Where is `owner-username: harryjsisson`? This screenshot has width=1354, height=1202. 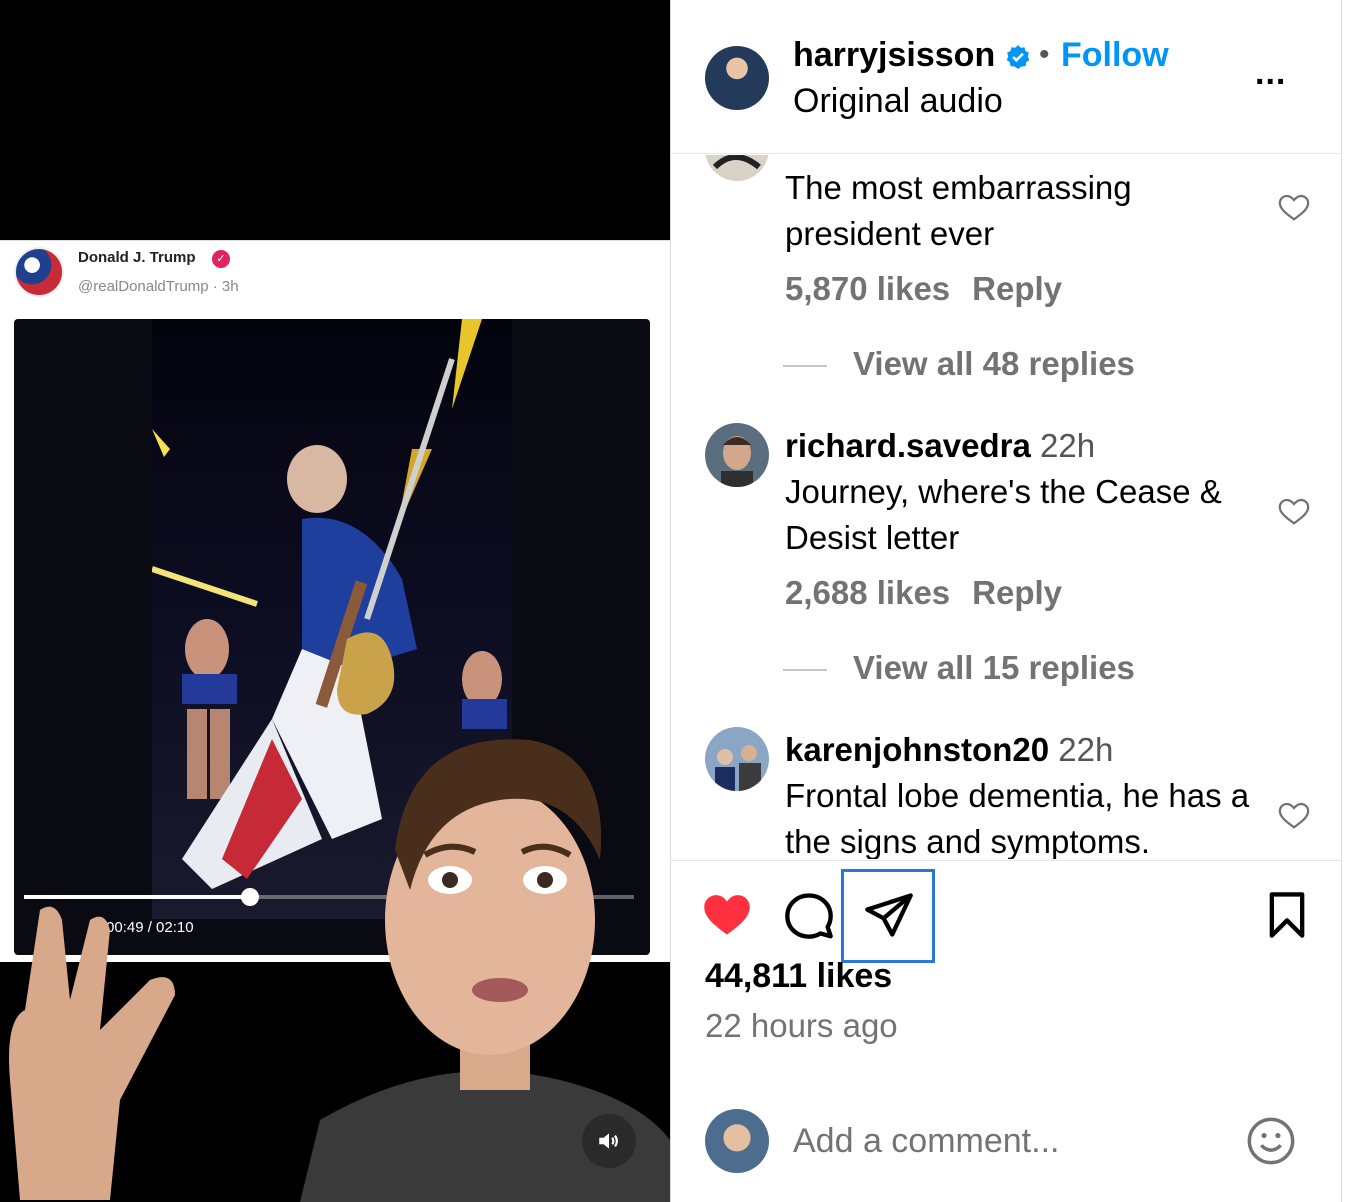
owner-username: harryjsisson is located at coordinates (894, 55).